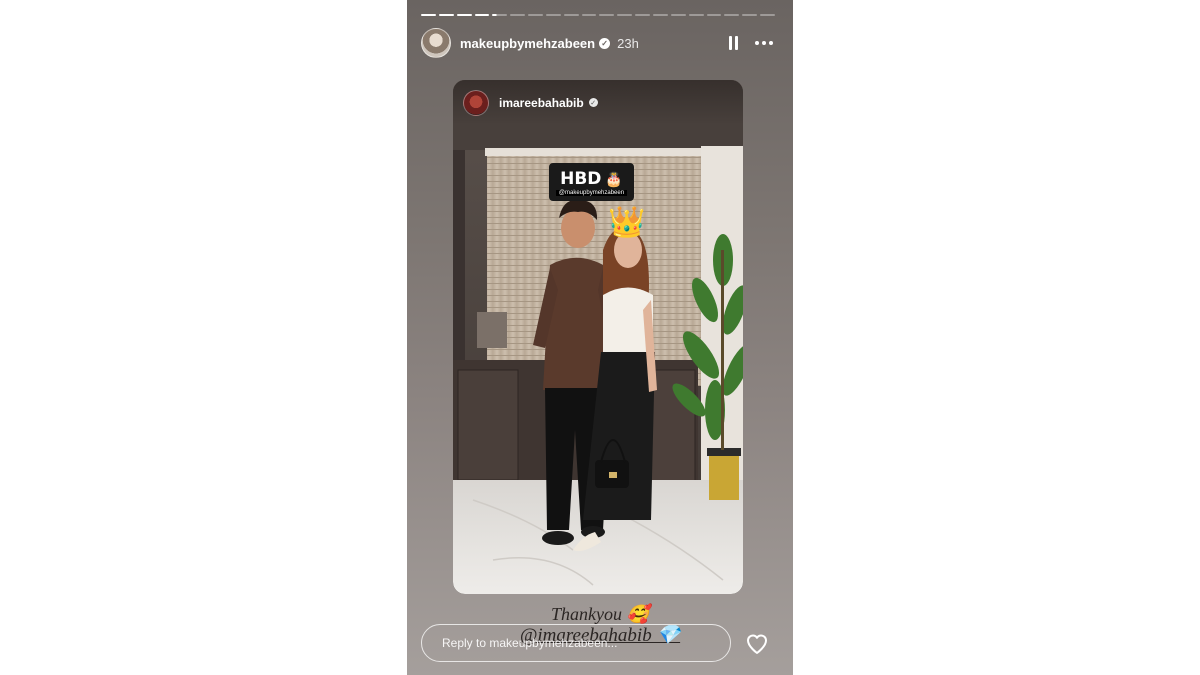  Describe the element at coordinates (436, 43) in the screenshot. I see `profile-avatar` at that location.